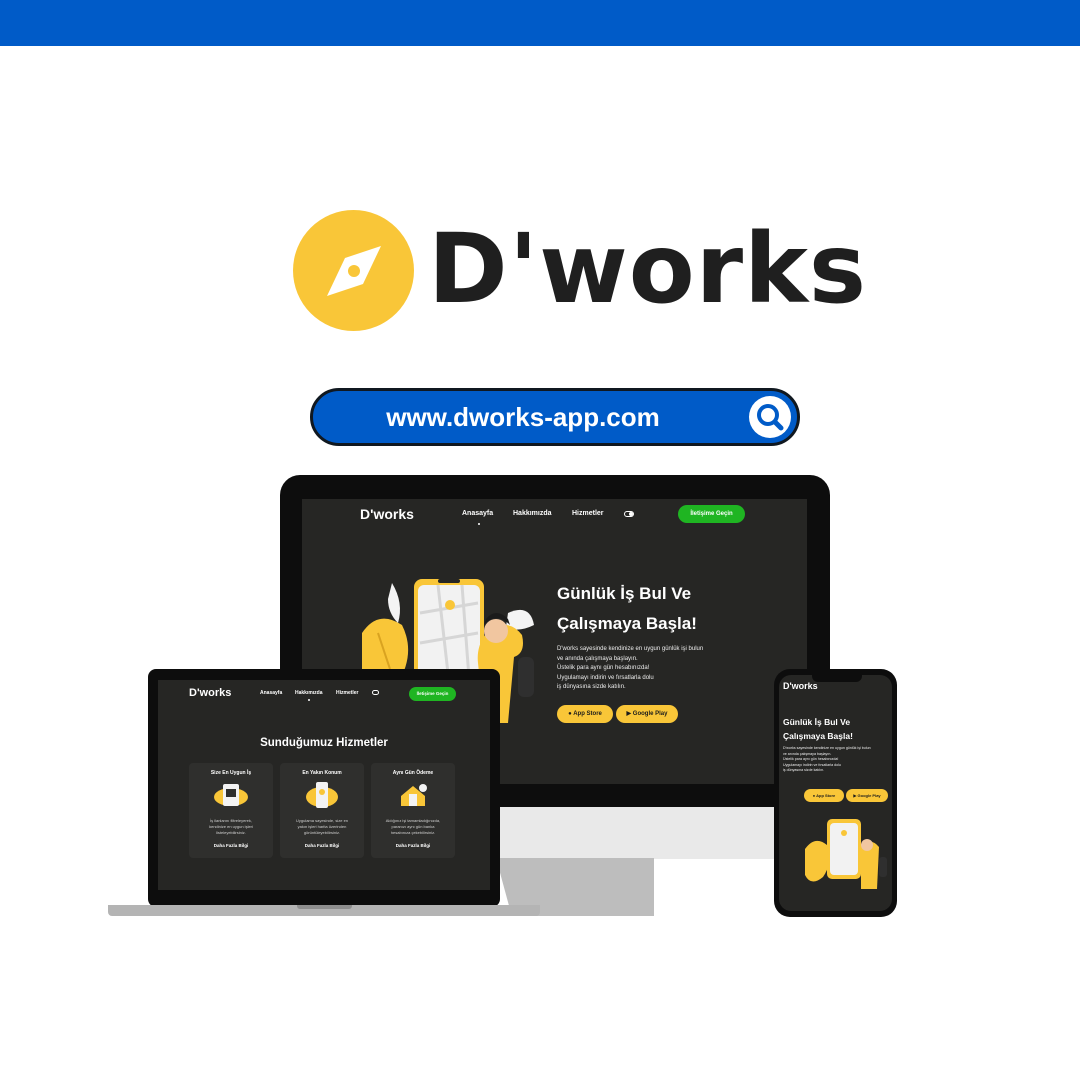 This screenshot has width=1080, height=1080. Describe the element at coordinates (837, 677) in the screenshot. I see `phone-notch` at that location.